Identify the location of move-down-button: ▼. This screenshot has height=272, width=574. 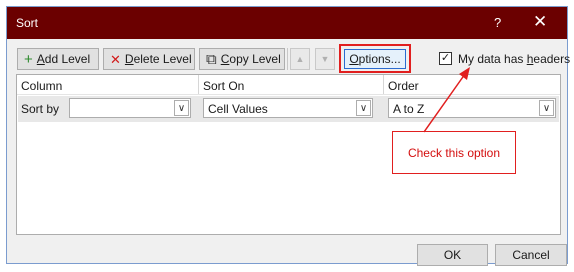
(325, 59).